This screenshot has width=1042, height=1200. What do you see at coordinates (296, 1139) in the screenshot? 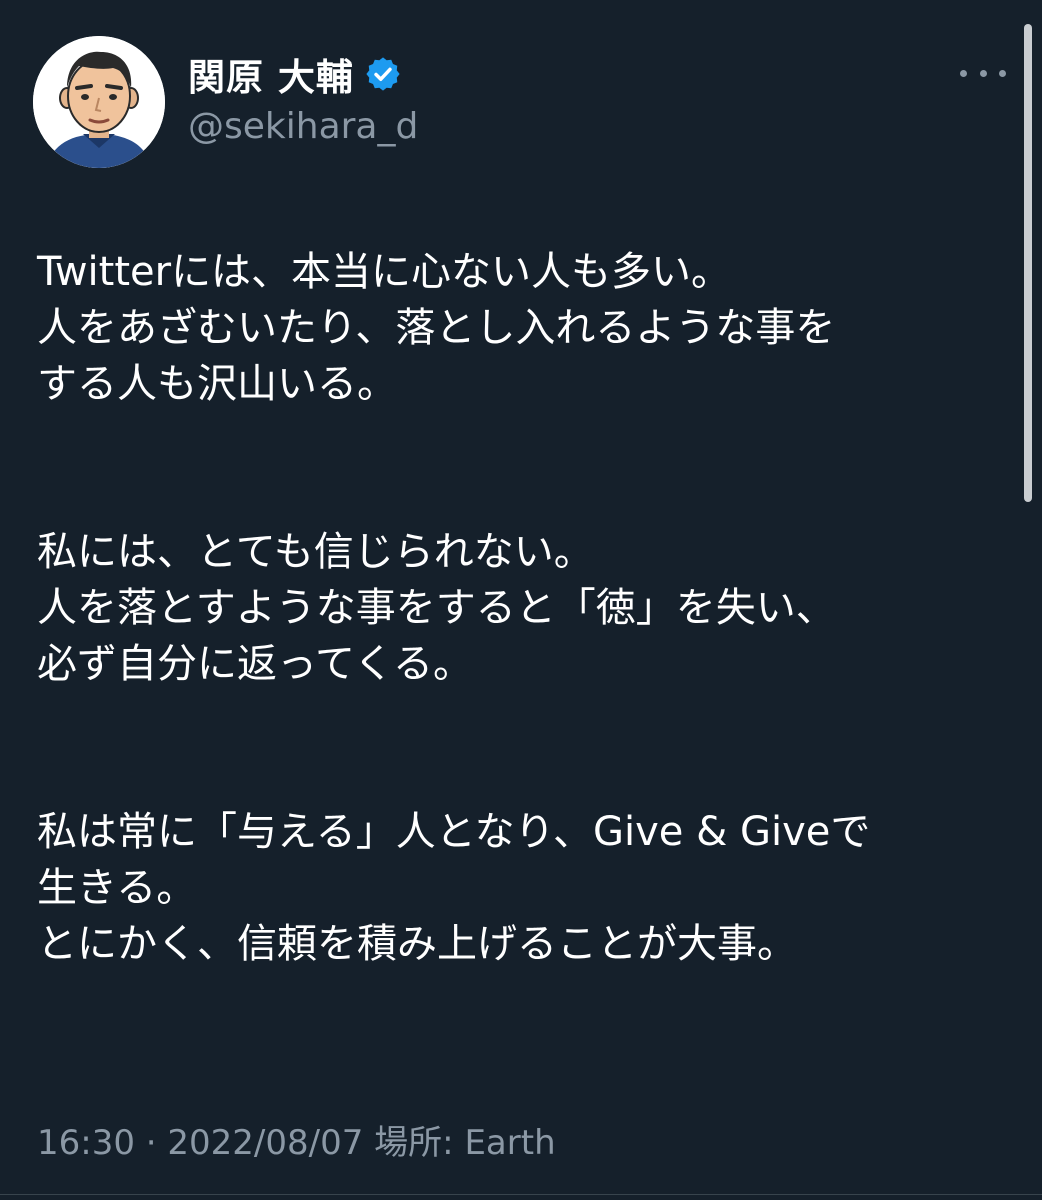
I see `tweet-timestamp: 16:30 · 2022/08/07 場所: Earth` at bounding box center [296, 1139].